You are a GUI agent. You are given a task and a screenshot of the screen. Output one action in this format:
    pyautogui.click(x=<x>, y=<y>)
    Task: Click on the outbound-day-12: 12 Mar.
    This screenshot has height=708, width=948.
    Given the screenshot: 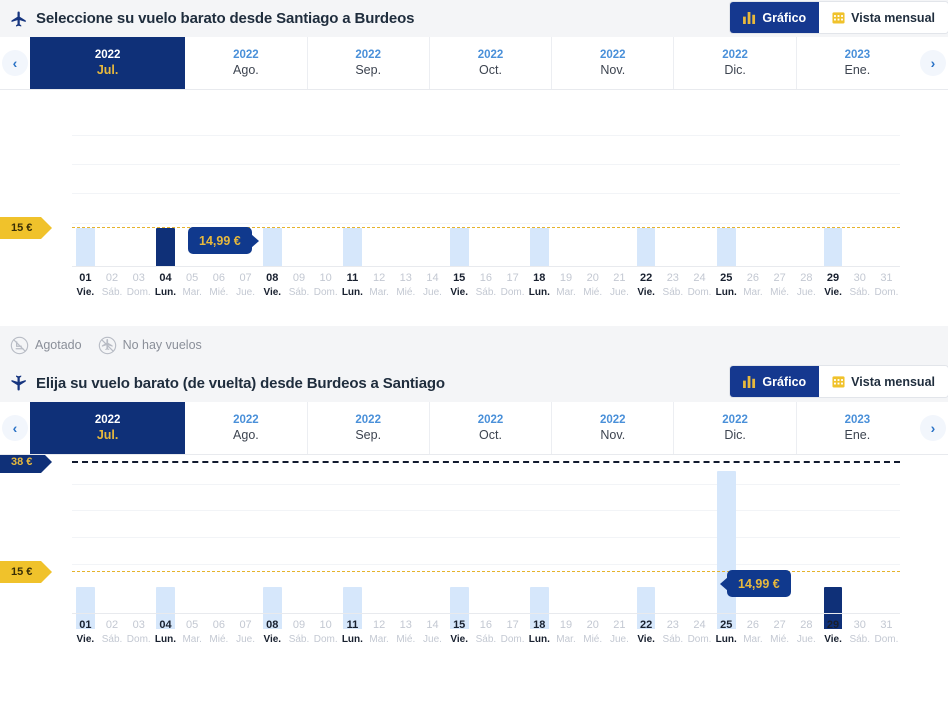 What is the action you would take?
    pyautogui.click(x=379, y=283)
    